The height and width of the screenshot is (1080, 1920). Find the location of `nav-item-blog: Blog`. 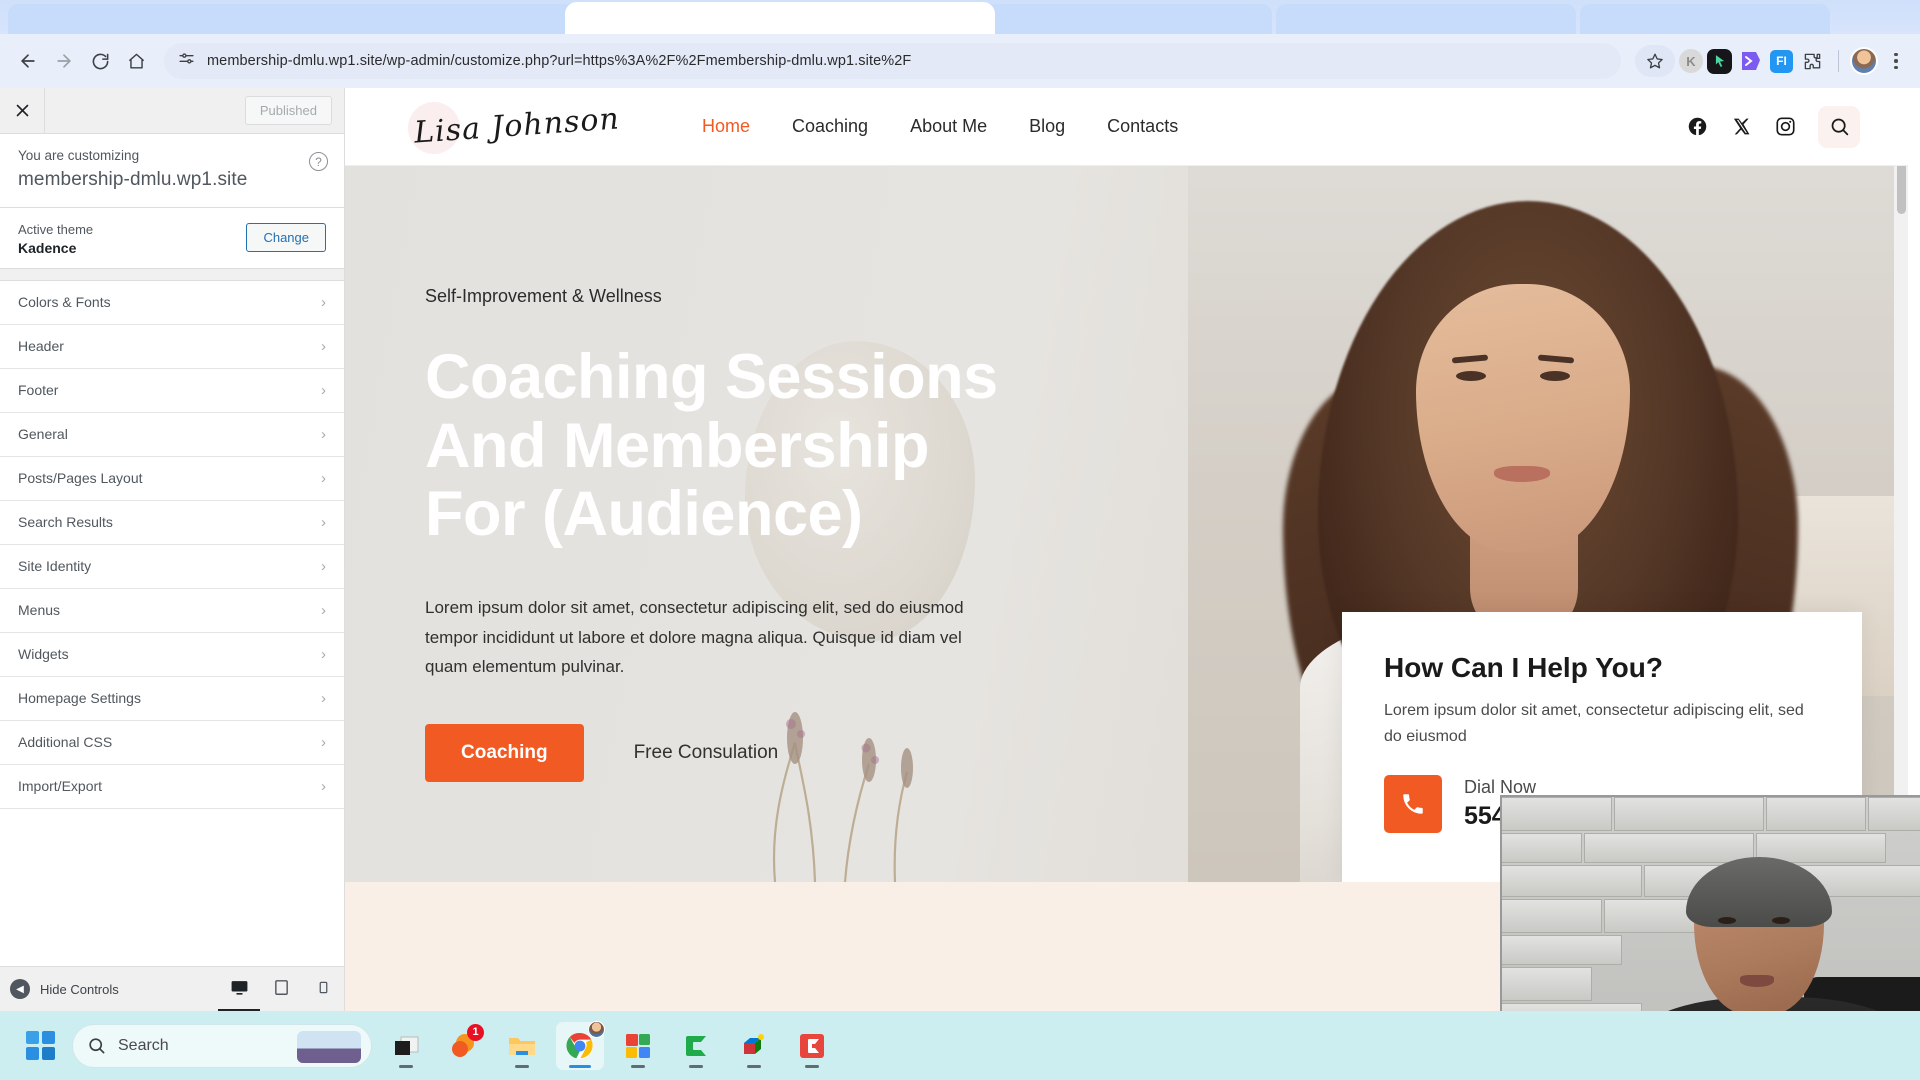

nav-item-blog: Blog is located at coordinates (1047, 126).